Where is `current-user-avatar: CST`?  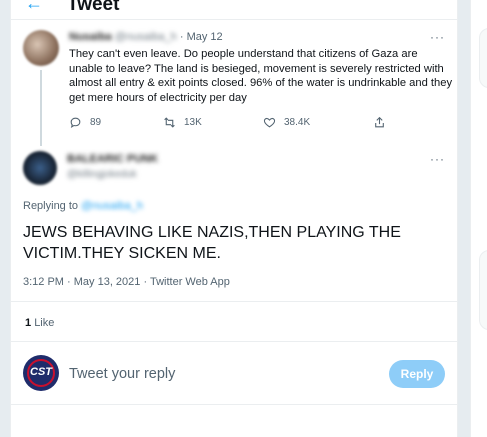 current-user-avatar: CST is located at coordinates (41, 373).